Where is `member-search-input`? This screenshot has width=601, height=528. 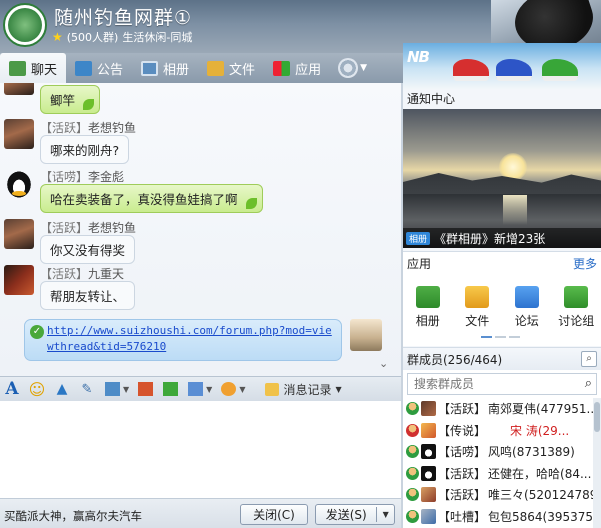 member-search-input is located at coordinates (488, 384).